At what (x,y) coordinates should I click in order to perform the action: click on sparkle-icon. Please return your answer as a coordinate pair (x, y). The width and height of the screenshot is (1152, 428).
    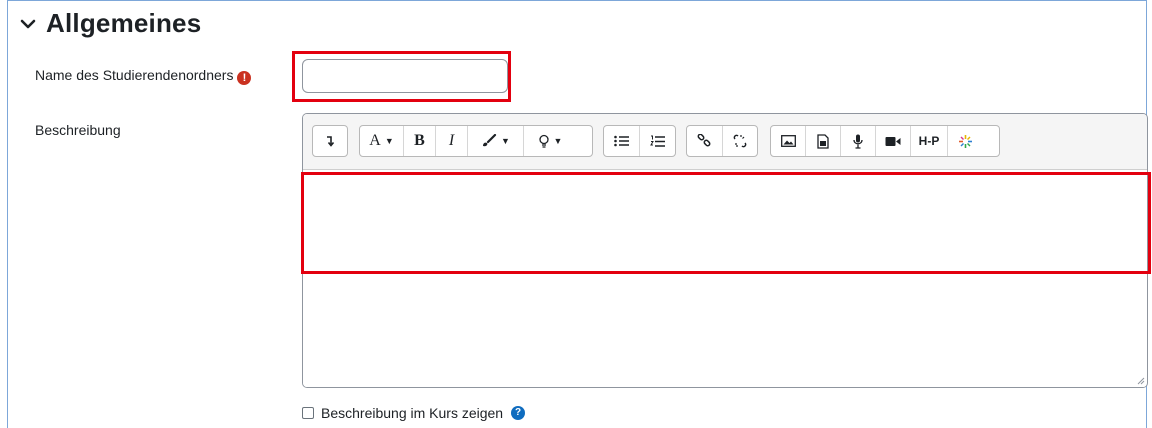
    Looking at the image, I should click on (965, 141).